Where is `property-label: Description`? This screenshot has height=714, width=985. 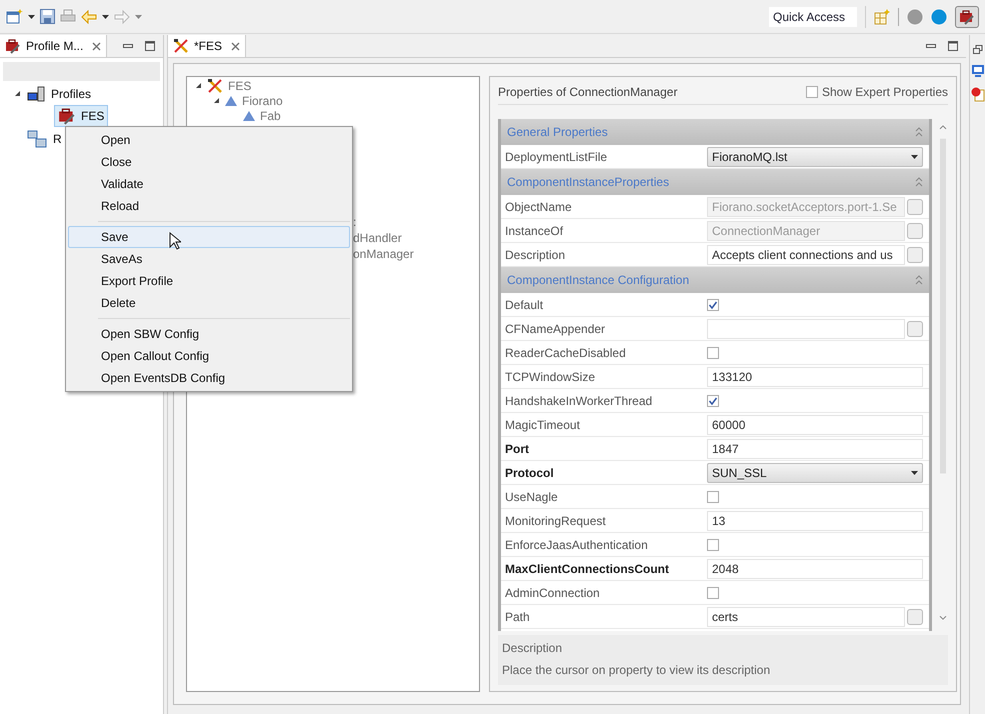
property-label: Description is located at coordinates (535, 255).